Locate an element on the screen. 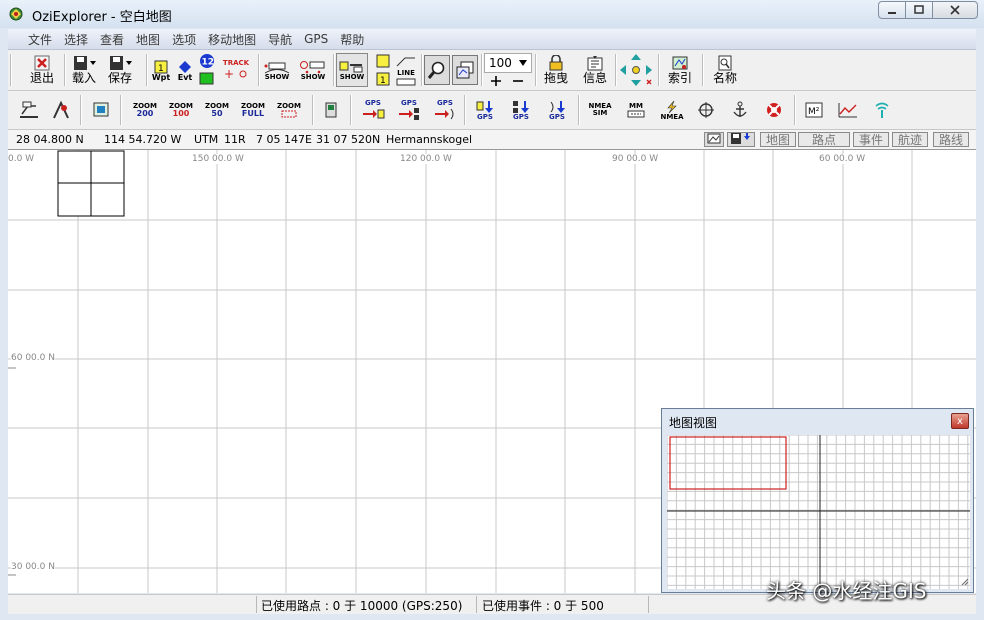 The height and width of the screenshot is (620, 984). gps-download-routes-button: GPS is located at coordinates (521, 110).